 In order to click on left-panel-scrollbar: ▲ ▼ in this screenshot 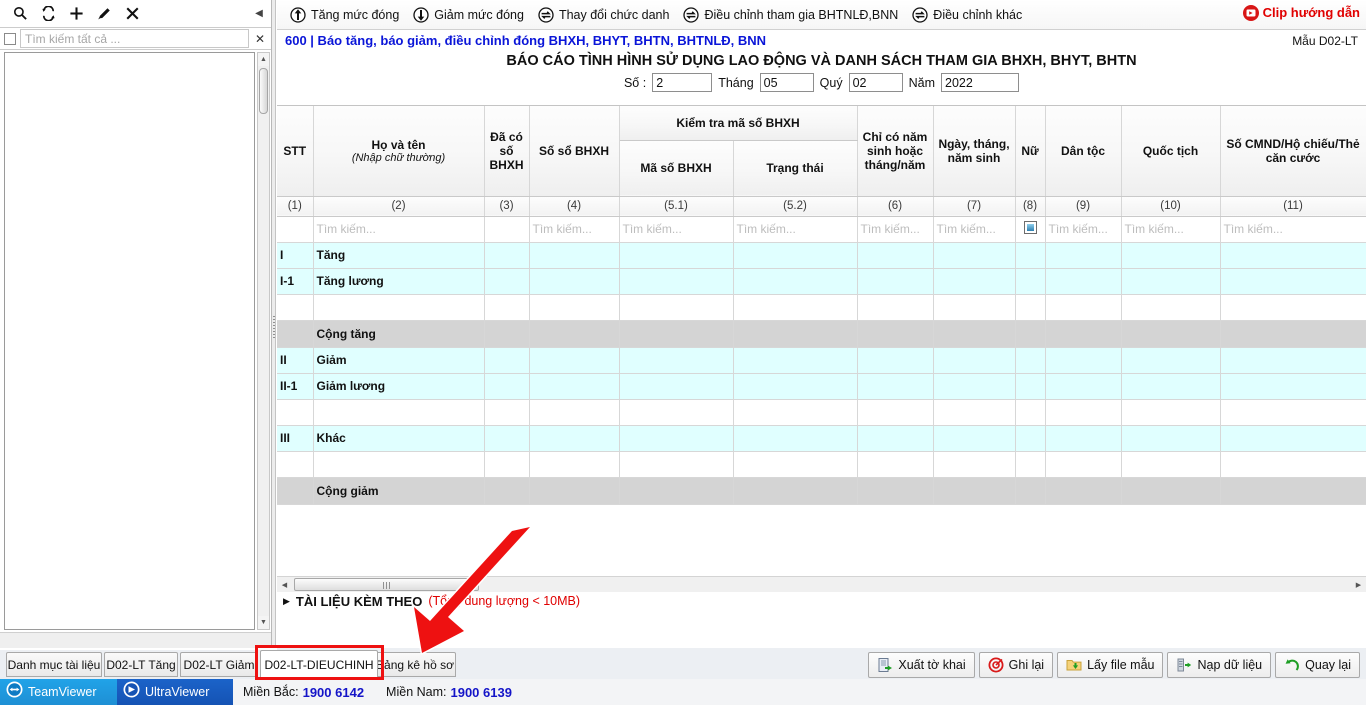, I will do `click(263, 341)`.